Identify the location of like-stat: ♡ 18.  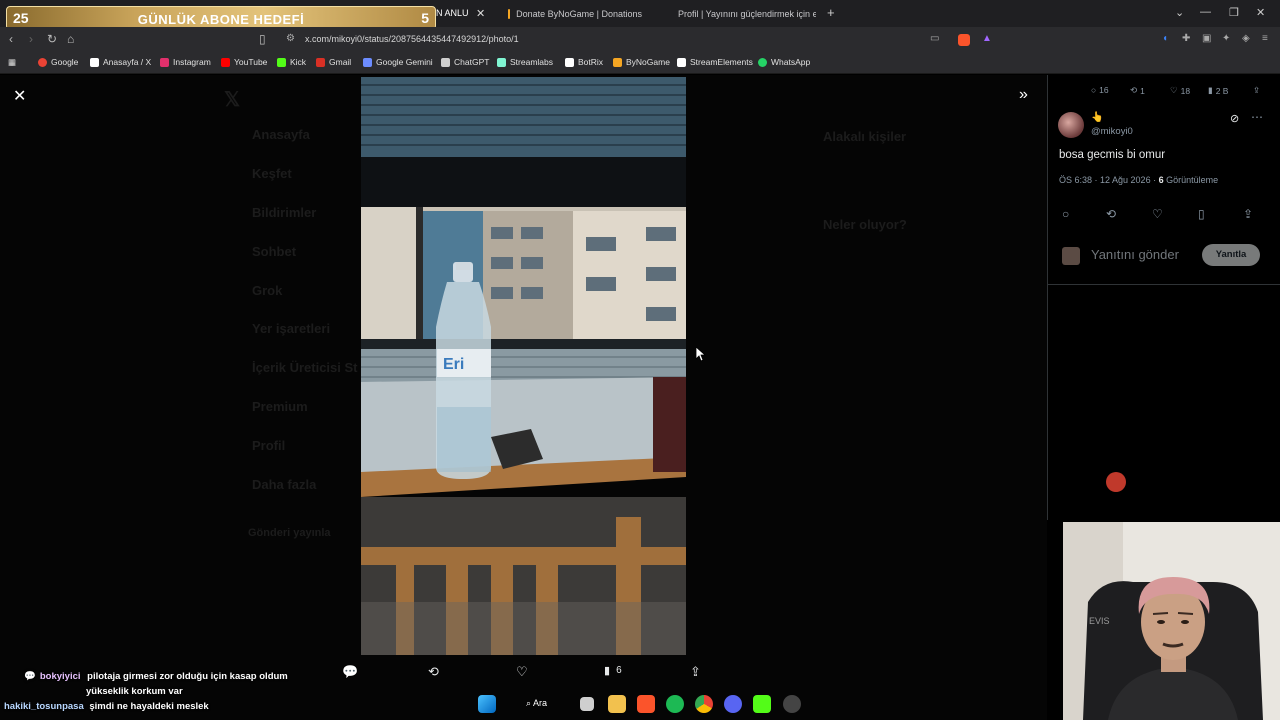
(1180, 90).